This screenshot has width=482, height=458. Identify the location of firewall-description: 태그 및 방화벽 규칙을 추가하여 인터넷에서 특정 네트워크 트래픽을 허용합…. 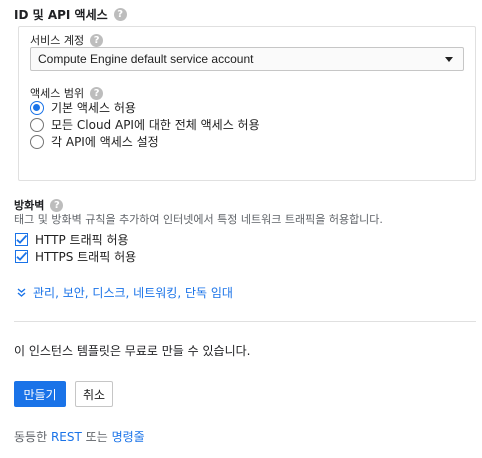
(198, 219).